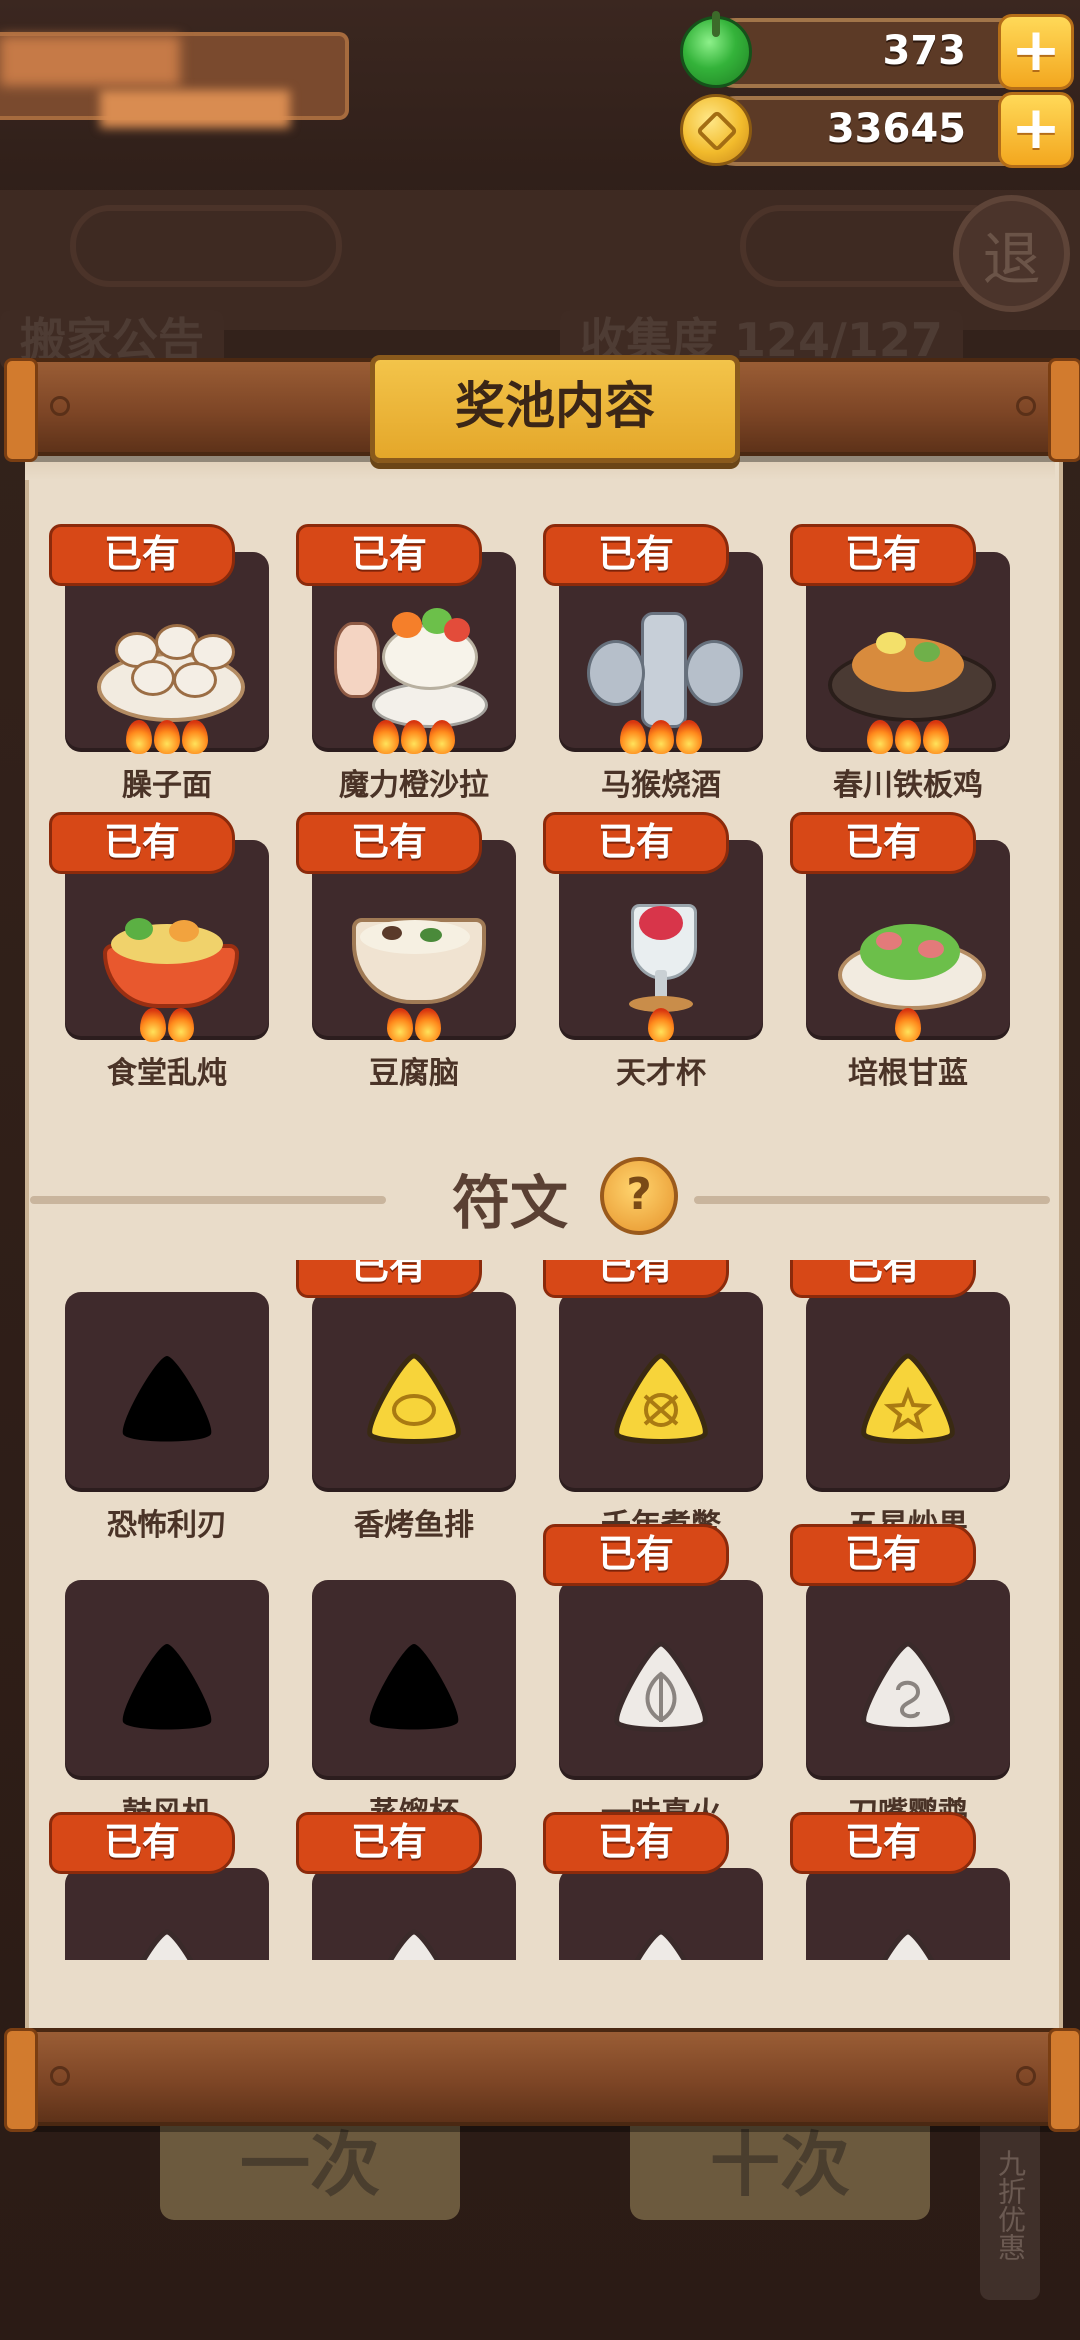  I want to click on exit-button: 退, so click(1011, 253).